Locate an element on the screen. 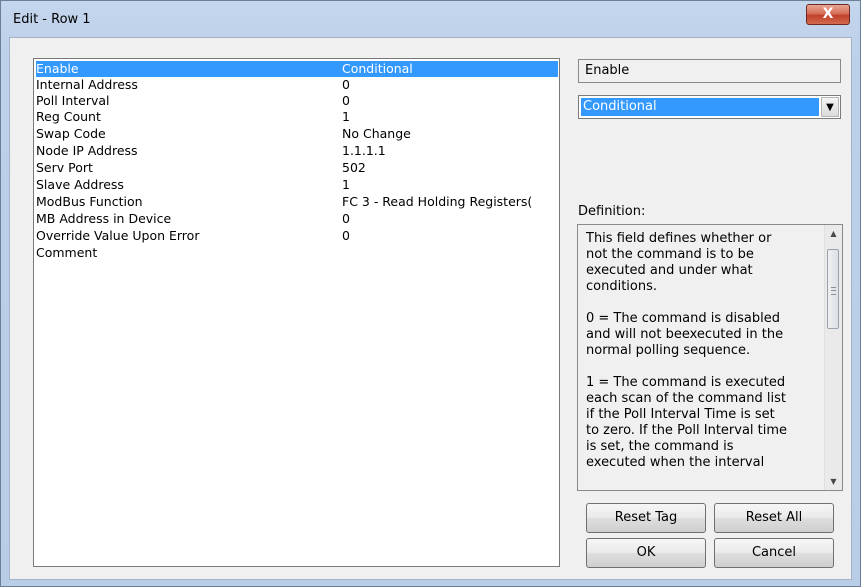  close-icon: X is located at coordinates (828, 14).